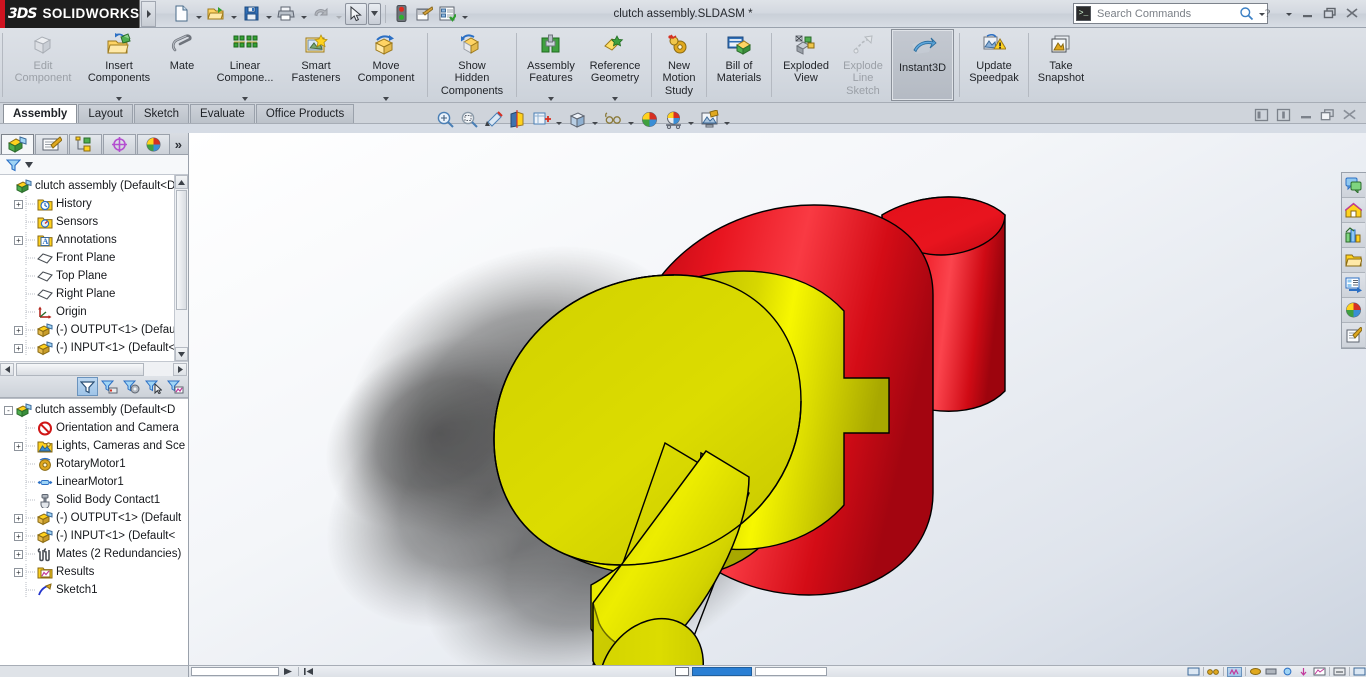  Describe the element at coordinates (1061, 65) in the screenshot. I see `ribbon-button-take-snapshot: Take Snapshot` at that location.